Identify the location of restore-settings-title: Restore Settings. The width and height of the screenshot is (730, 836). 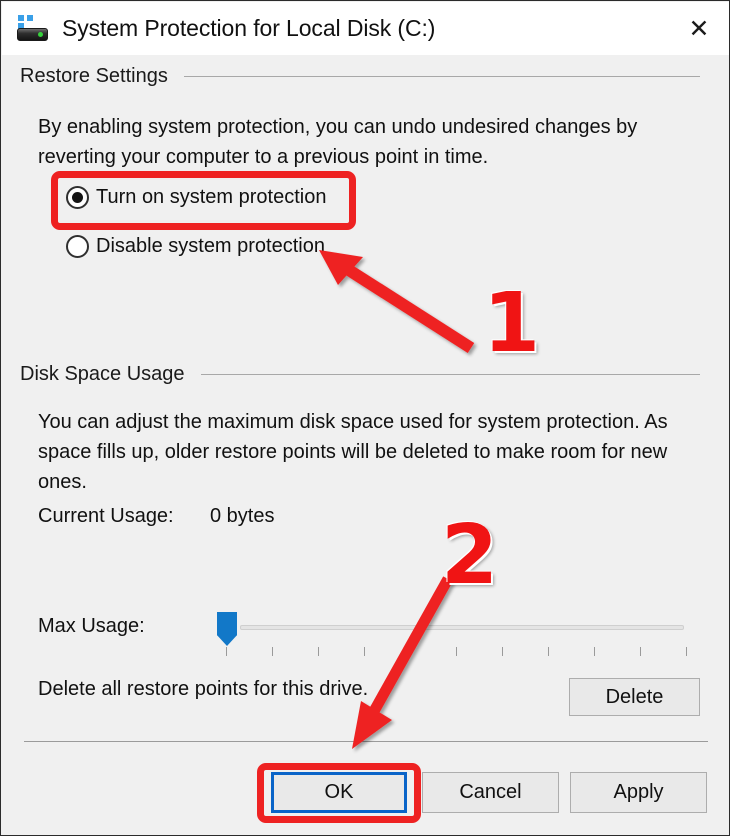
(94, 76).